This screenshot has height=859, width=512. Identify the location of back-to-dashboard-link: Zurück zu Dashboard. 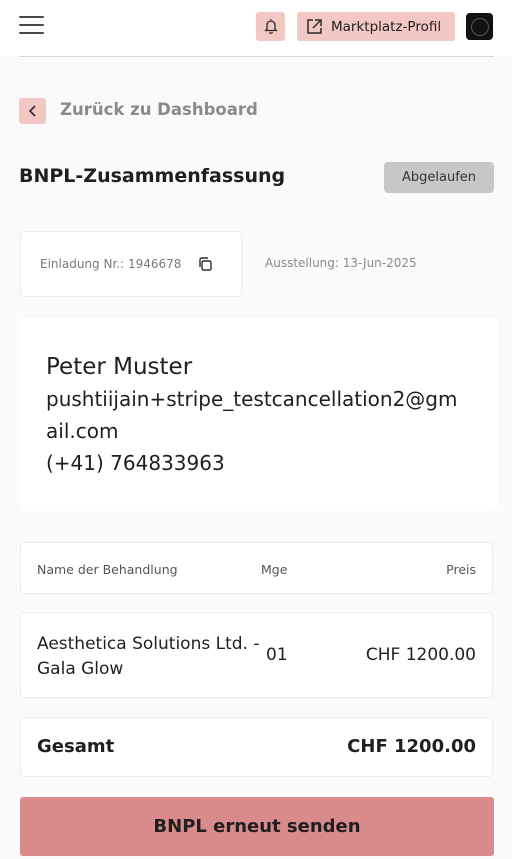
(159, 109).